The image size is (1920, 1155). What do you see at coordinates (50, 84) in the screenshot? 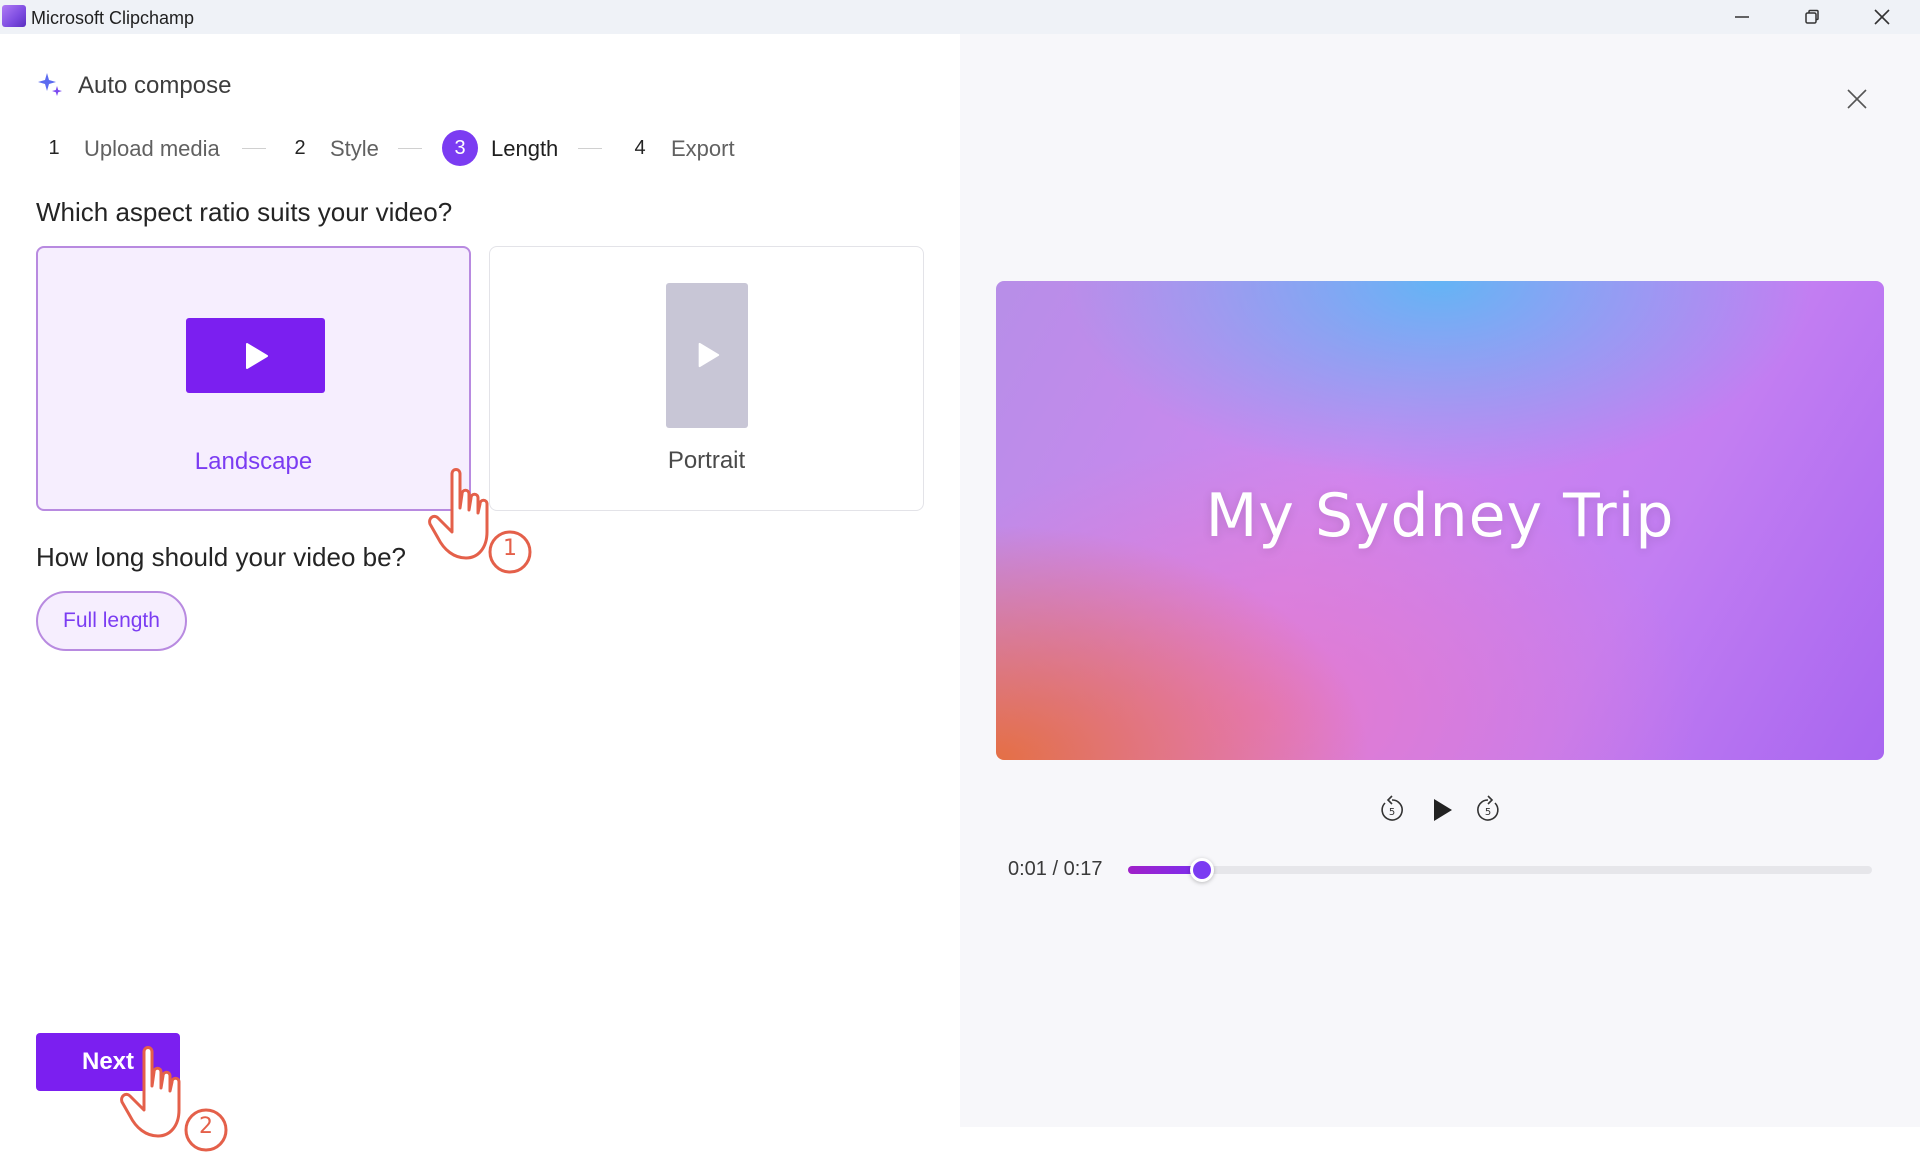
I see `sparkle-icon` at bounding box center [50, 84].